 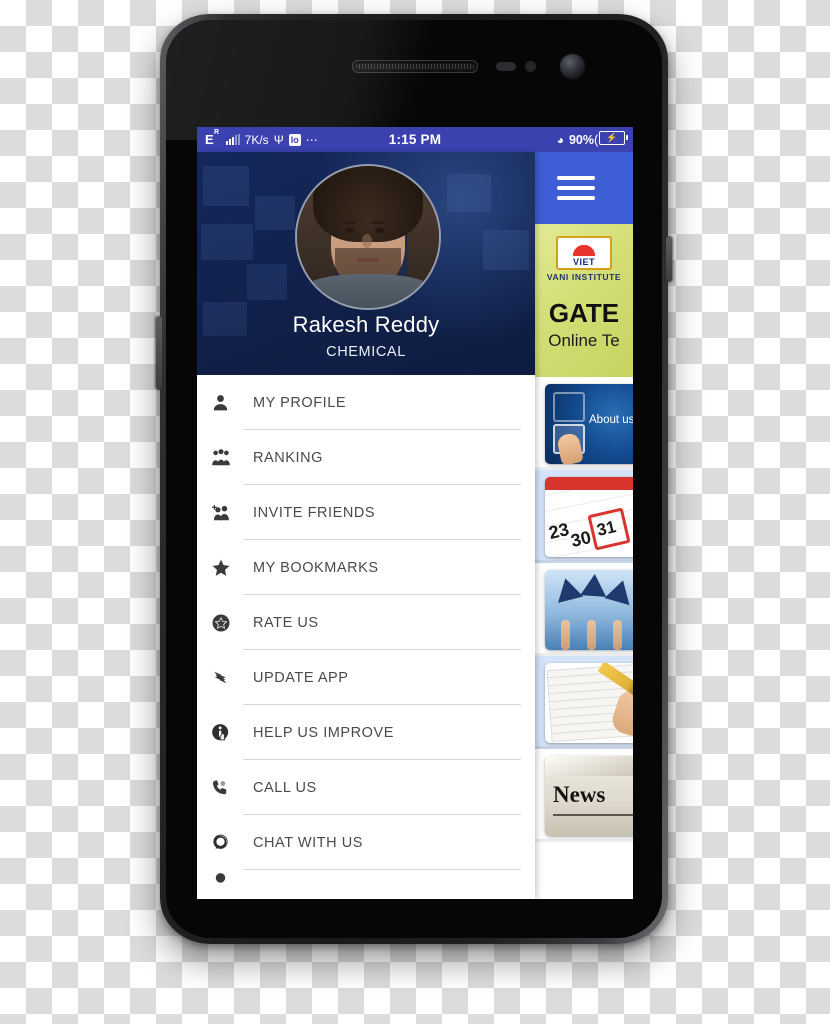 What do you see at coordinates (314, 512) in the screenshot?
I see `sidebar-item-label: INVITE FRIENDS` at bounding box center [314, 512].